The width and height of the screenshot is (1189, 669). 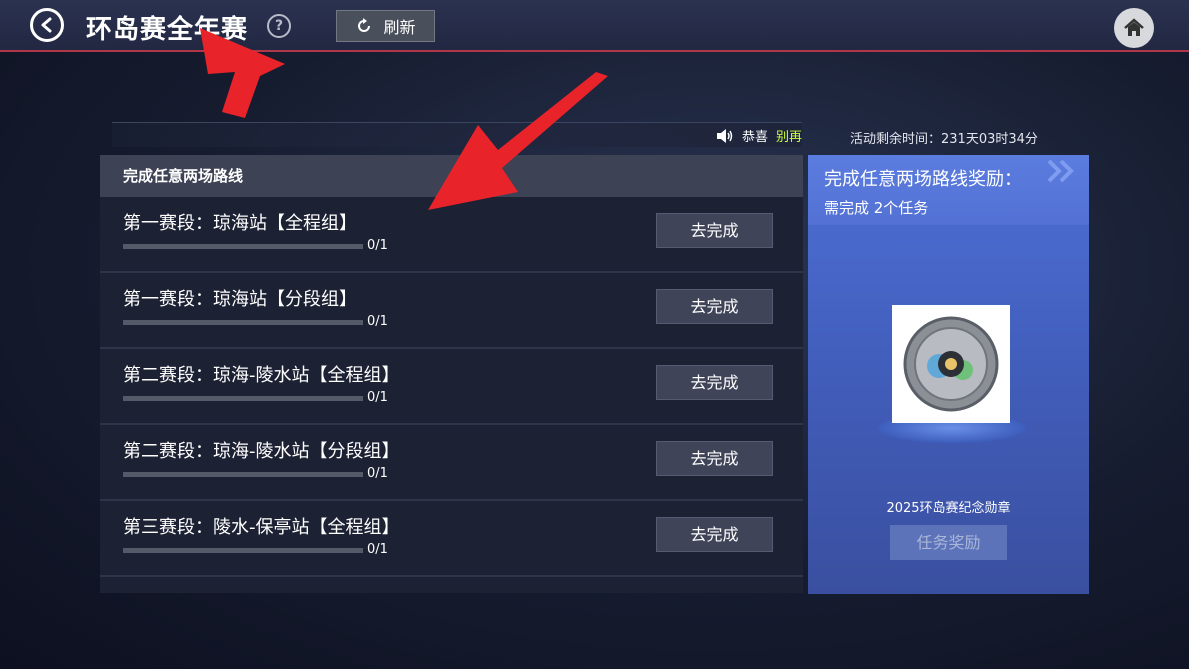 I want to click on task-name: 第一赛段：琼海站【全程组】, so click(x=240, y=223).